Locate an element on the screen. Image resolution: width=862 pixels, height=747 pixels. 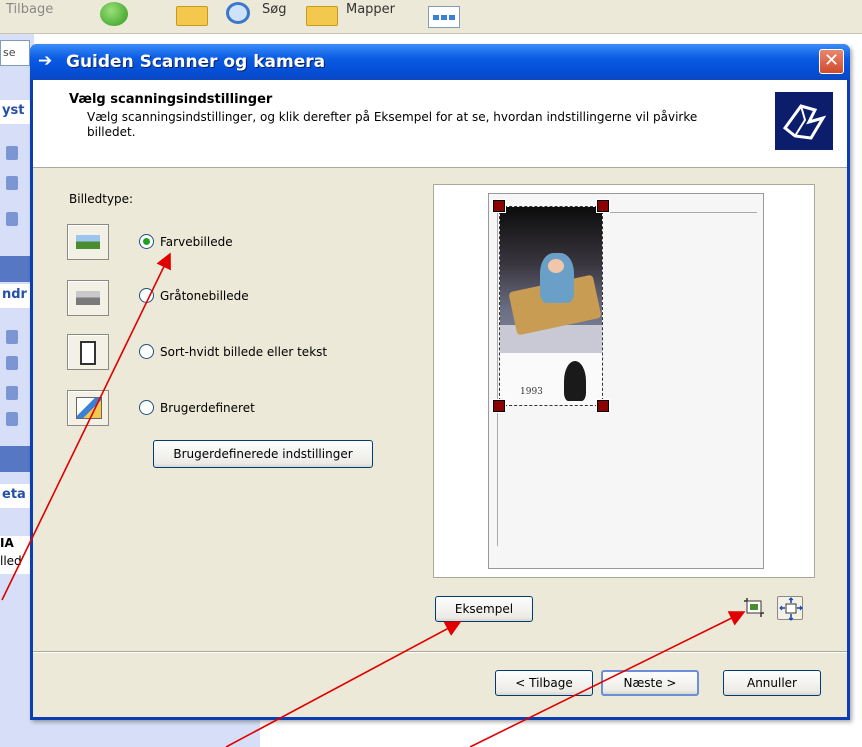
search-label: Søg is located at coordinates (274, 9).